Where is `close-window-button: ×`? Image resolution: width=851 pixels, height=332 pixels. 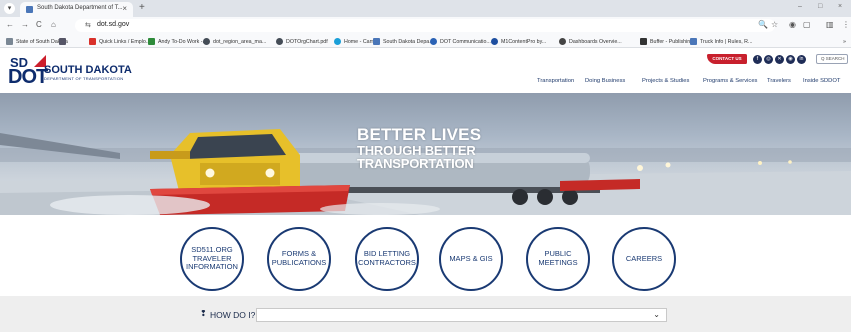
close-window-button: × is located at coordinates (840, 6).